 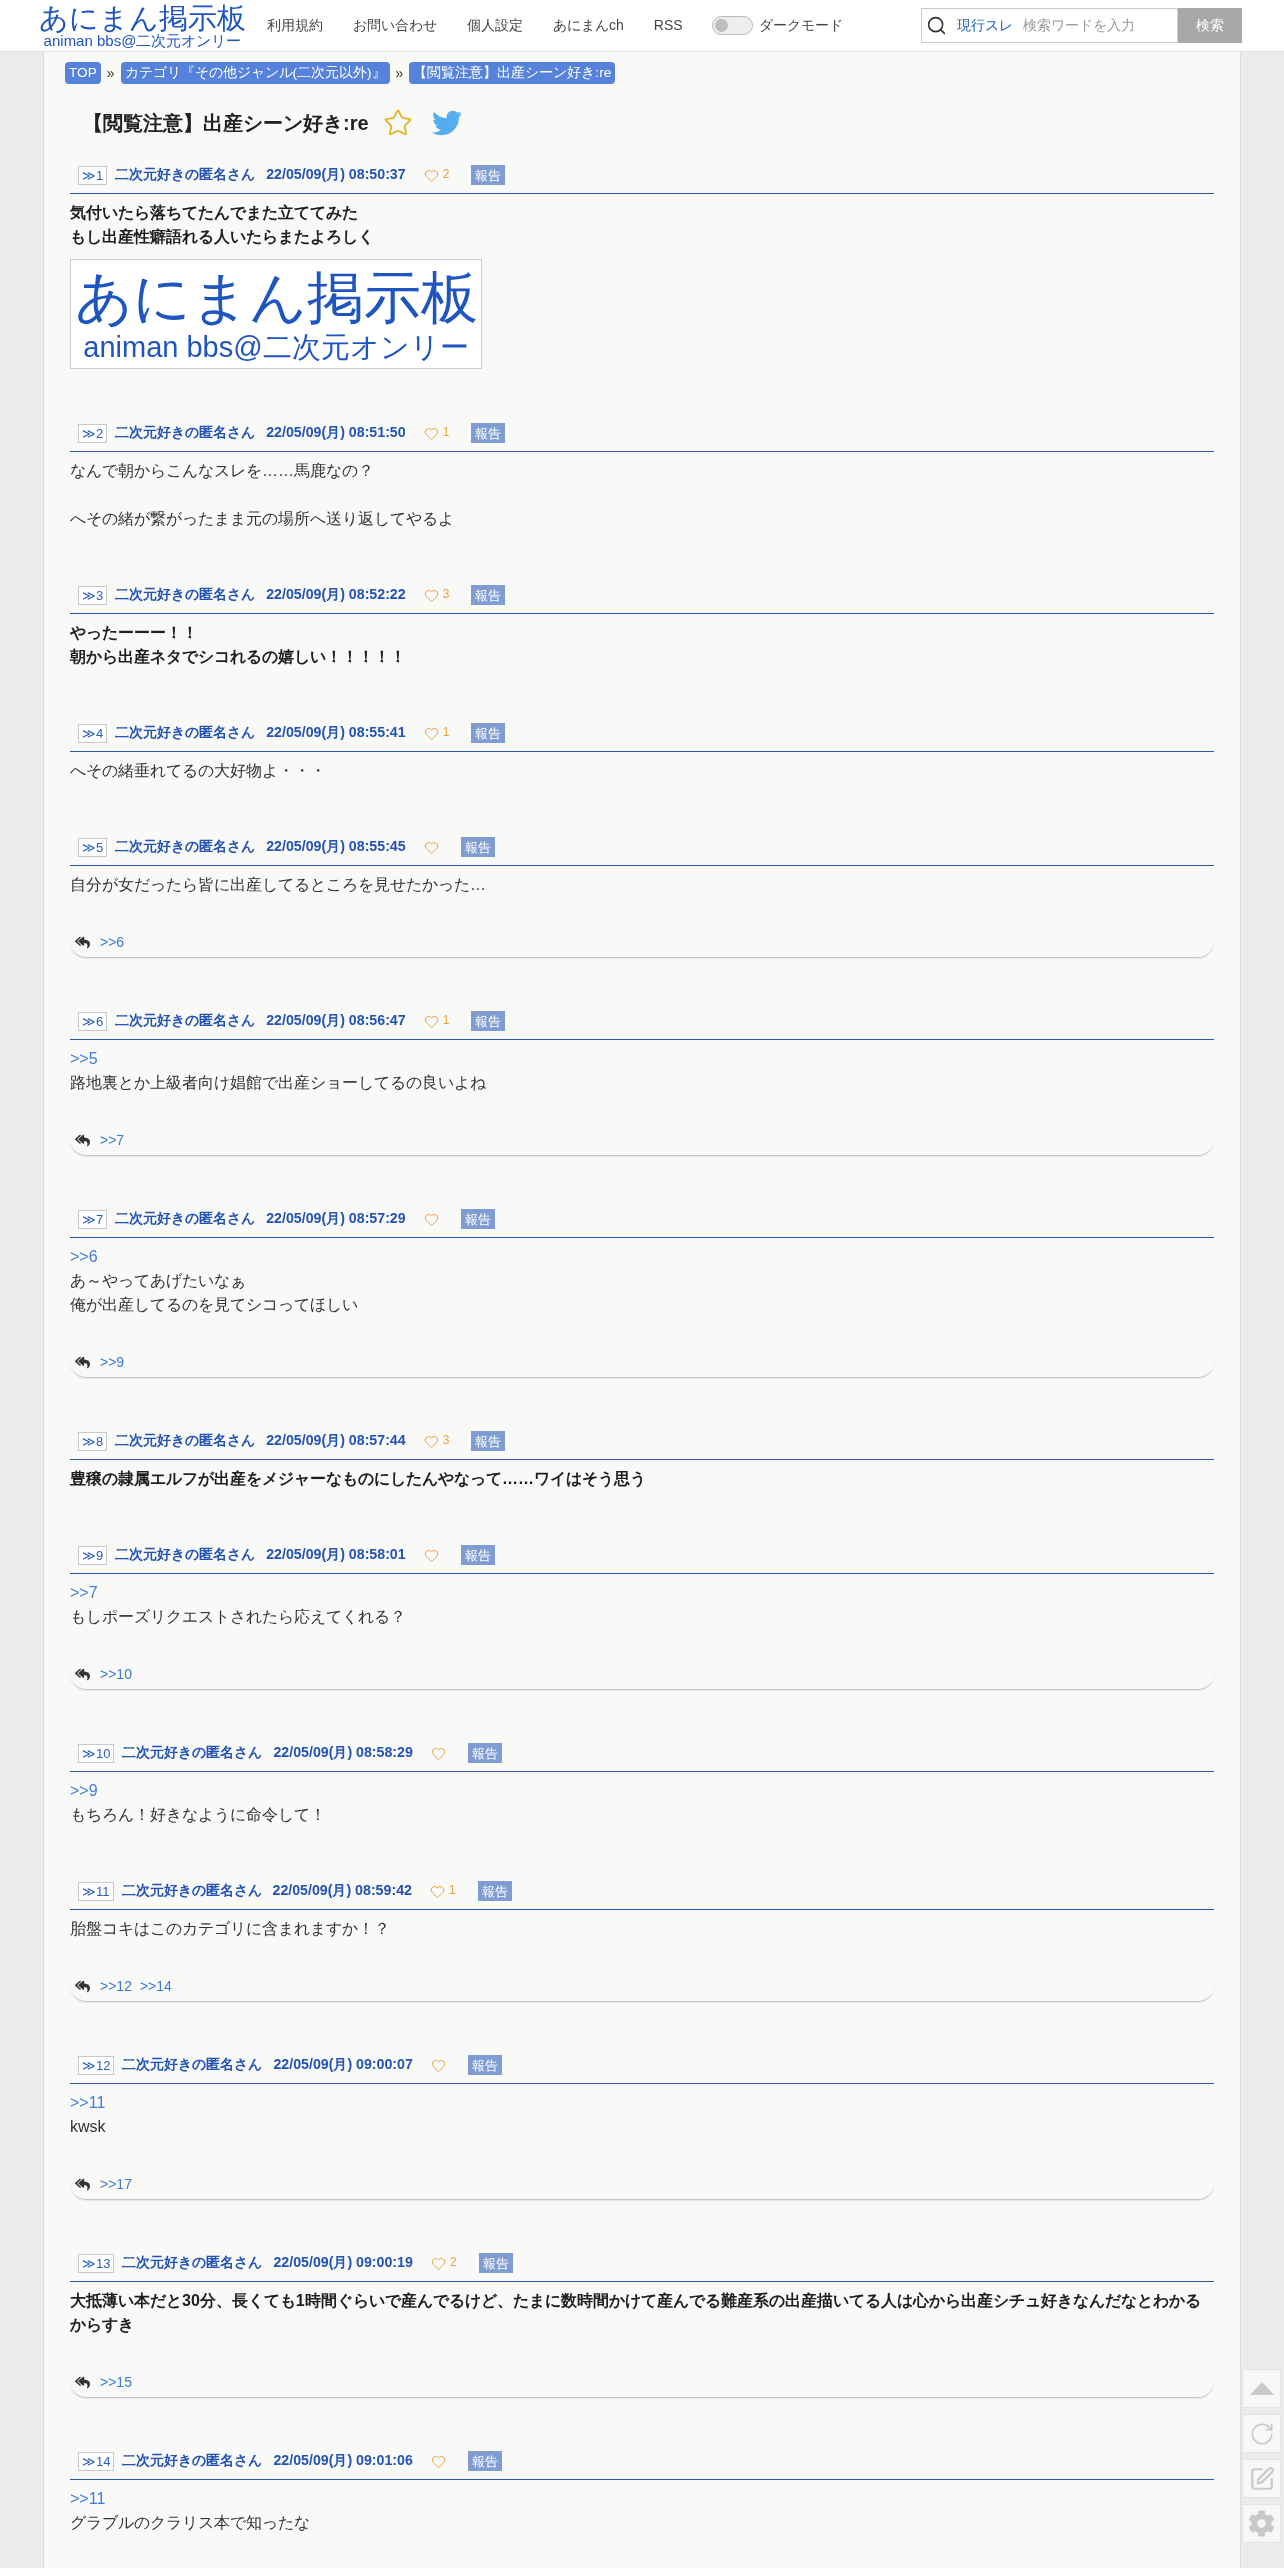 What do you see at coordinates (397, 123) in the screenshot?
I see `star-icon` at bounding box center [397, 123].